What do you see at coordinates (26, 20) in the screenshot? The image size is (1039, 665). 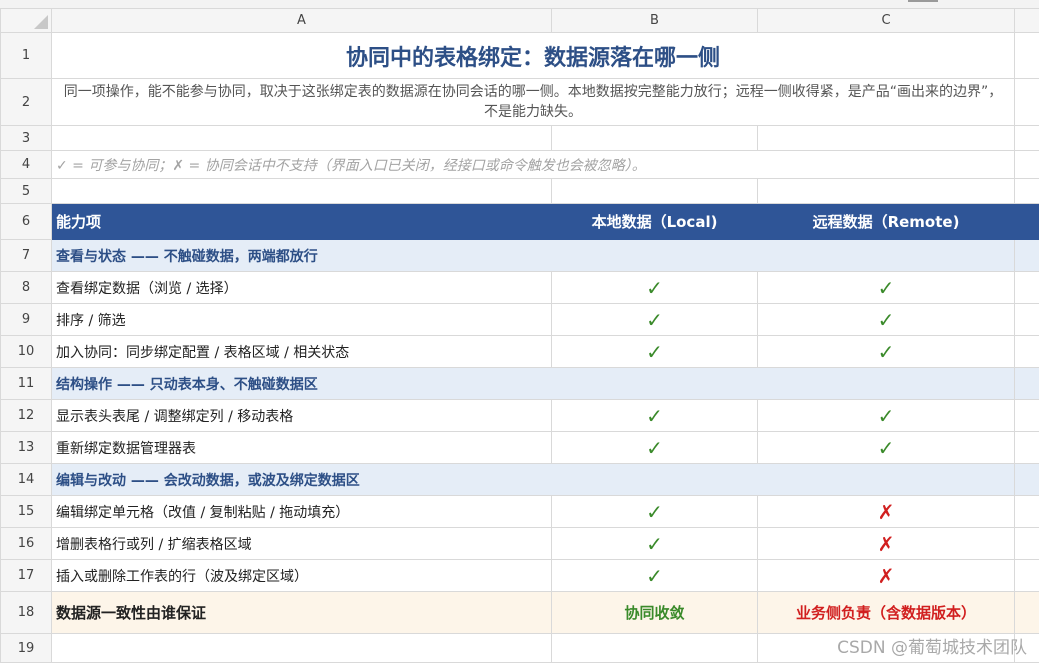 I see `select-all-corner` at bounding box center [26, 20].